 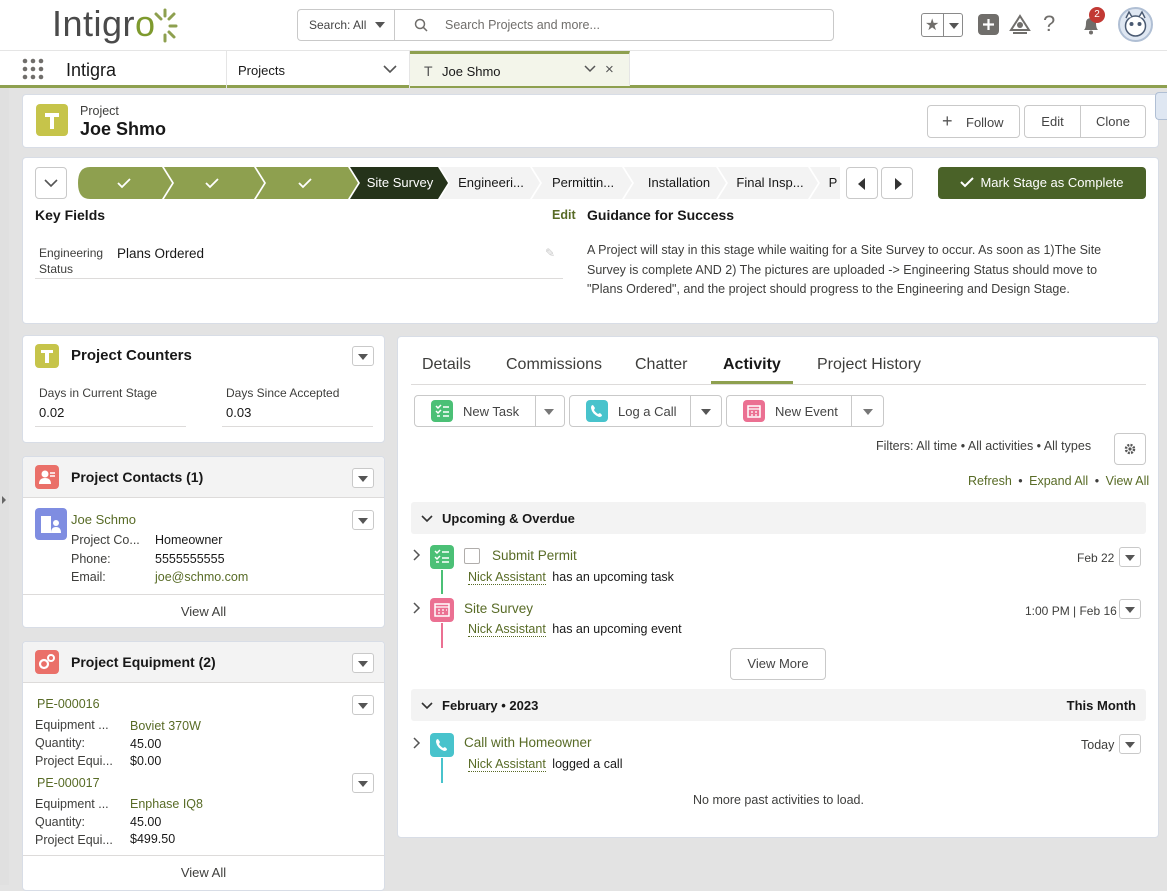 I want to click on activity-date: 1:00 PM | Feb 16, so click(x=1071, y=611).